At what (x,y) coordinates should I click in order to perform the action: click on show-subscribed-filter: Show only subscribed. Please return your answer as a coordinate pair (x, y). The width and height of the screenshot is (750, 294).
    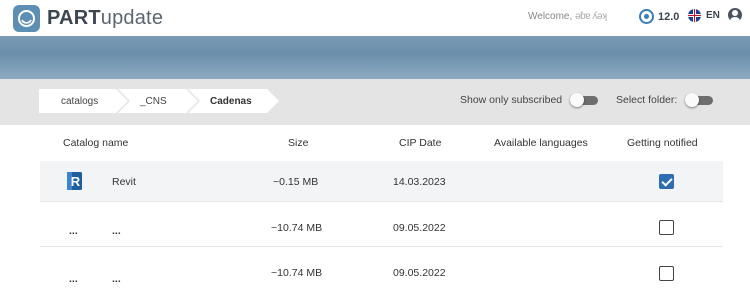
    Looking at the image, I should click on (529, 100).